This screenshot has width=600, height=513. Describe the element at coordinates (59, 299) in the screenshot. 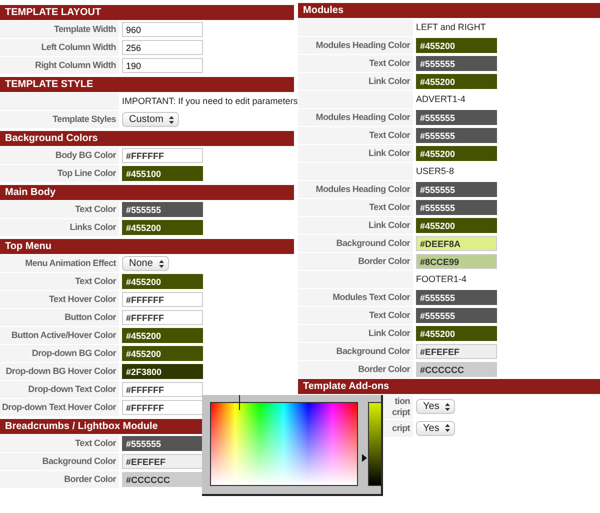

I see `field-label: Text Hover Color` at that location.